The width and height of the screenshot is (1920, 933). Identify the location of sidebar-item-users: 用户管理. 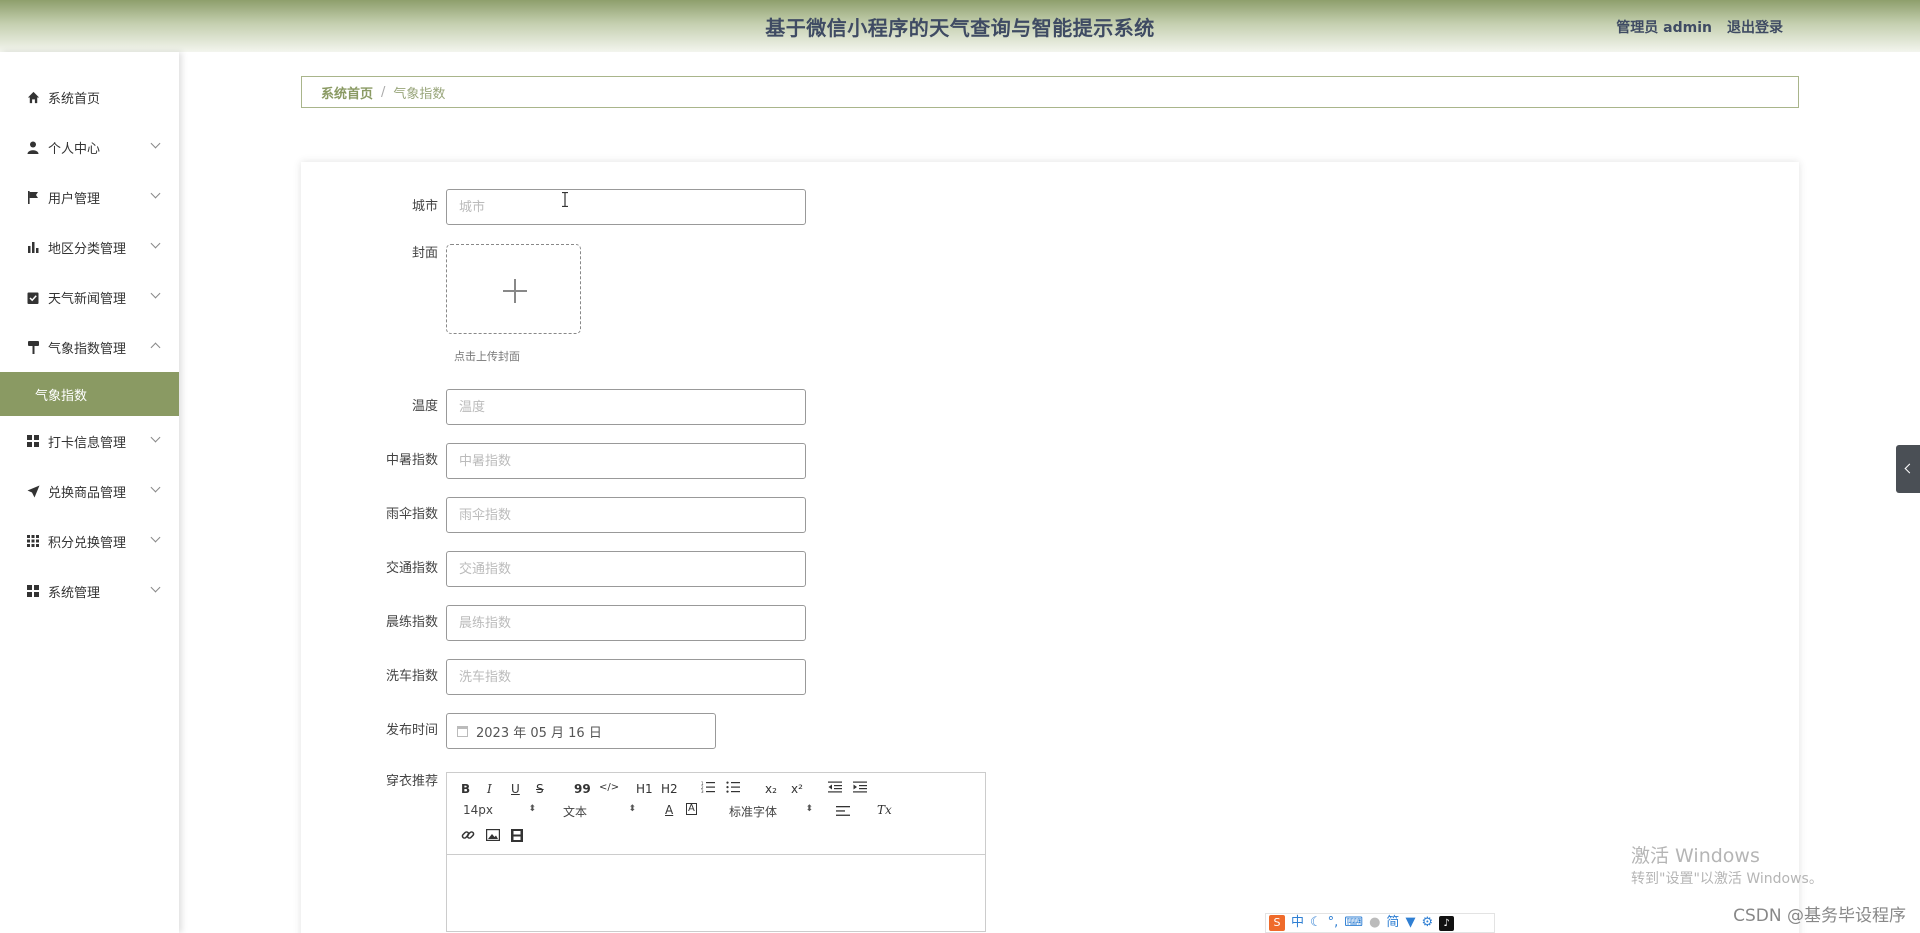
(89, 197).